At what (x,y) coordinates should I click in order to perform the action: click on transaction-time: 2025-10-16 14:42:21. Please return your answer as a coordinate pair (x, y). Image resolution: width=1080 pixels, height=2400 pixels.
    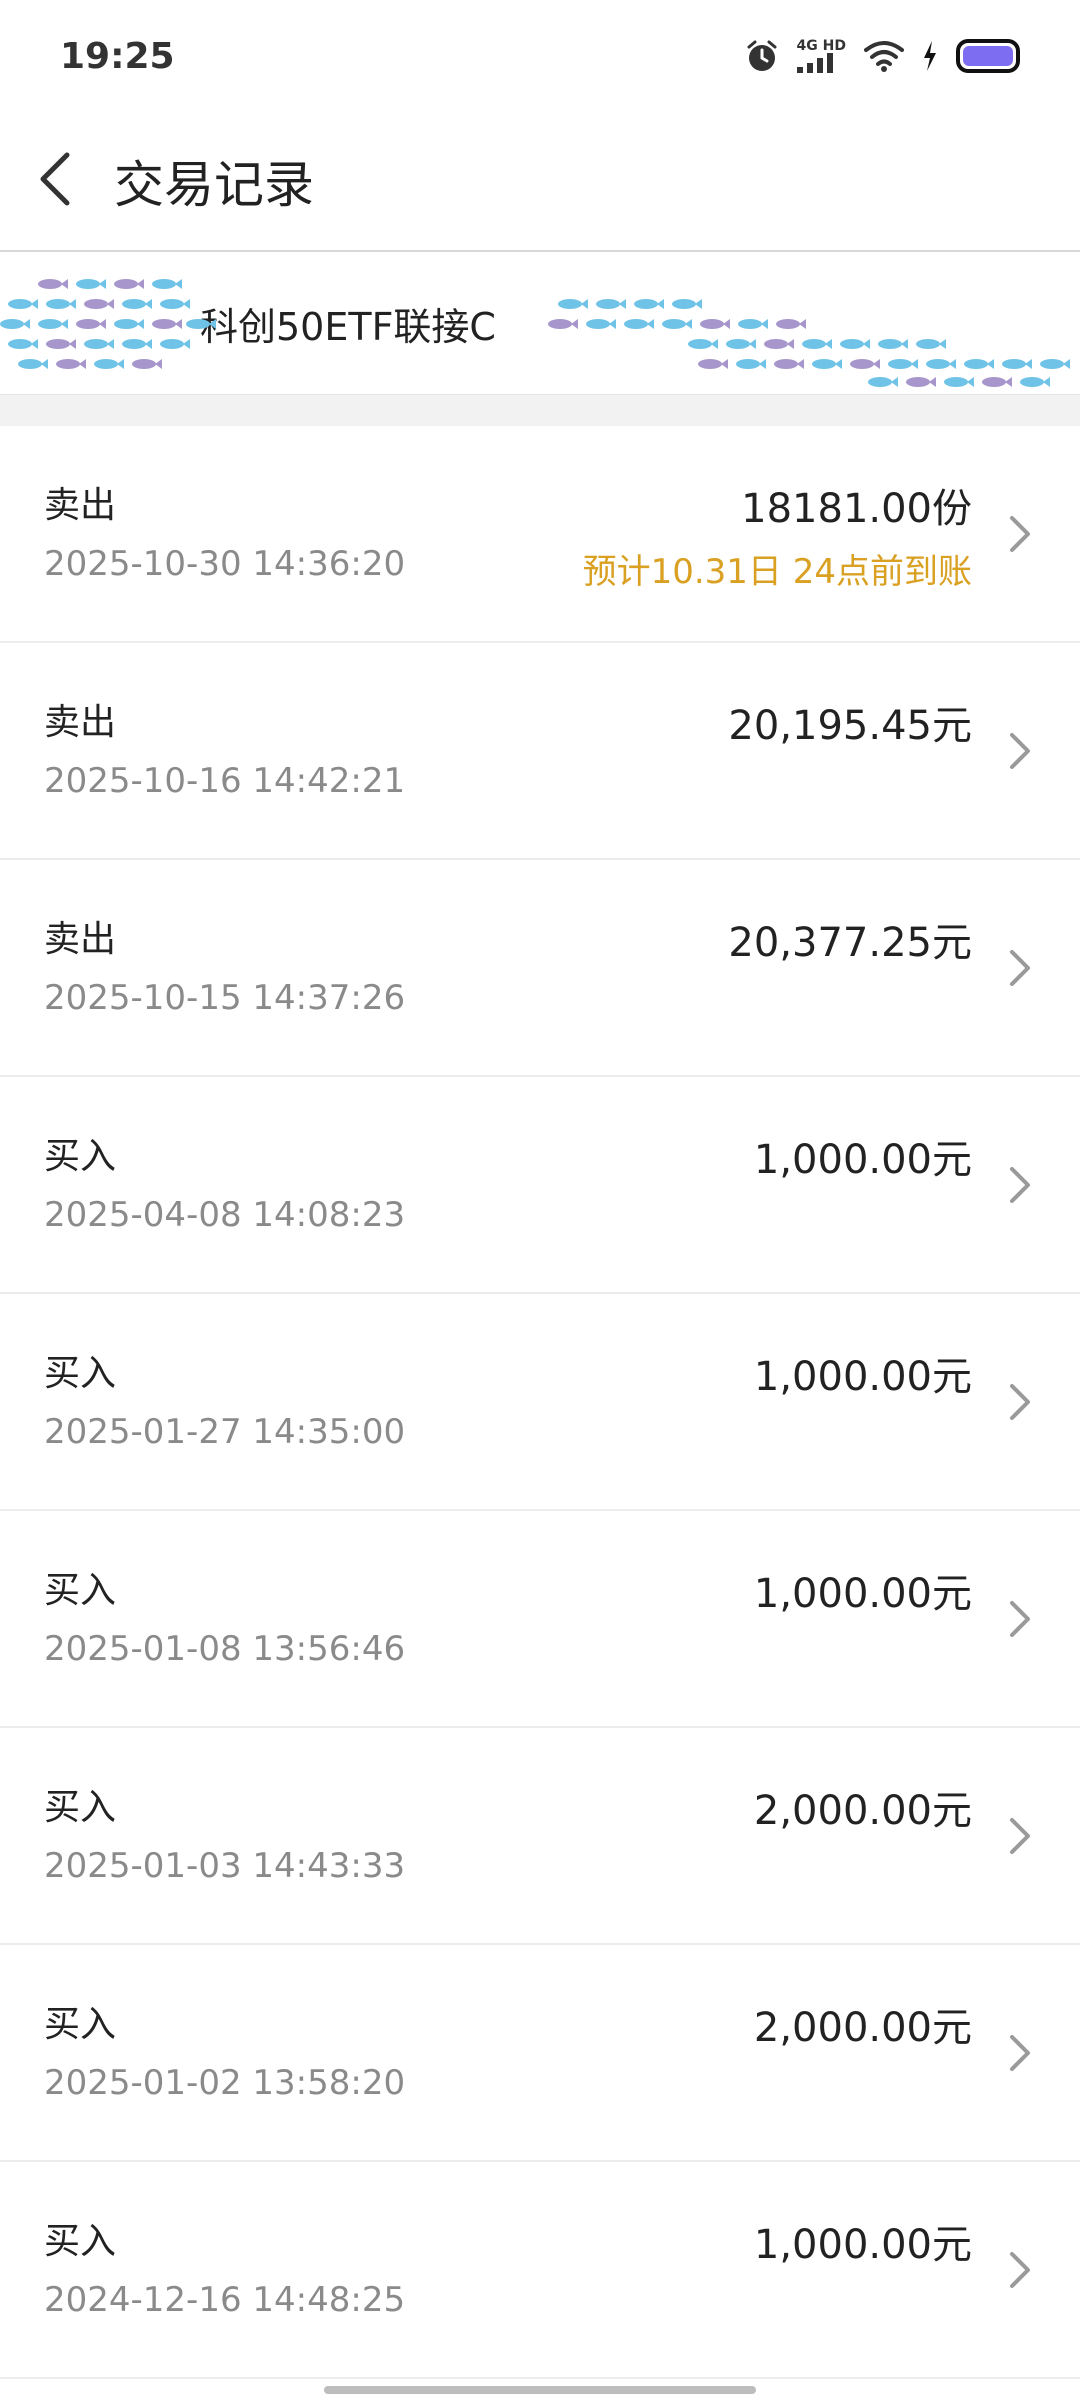
    Looking at the image, I should click on (225, 781).